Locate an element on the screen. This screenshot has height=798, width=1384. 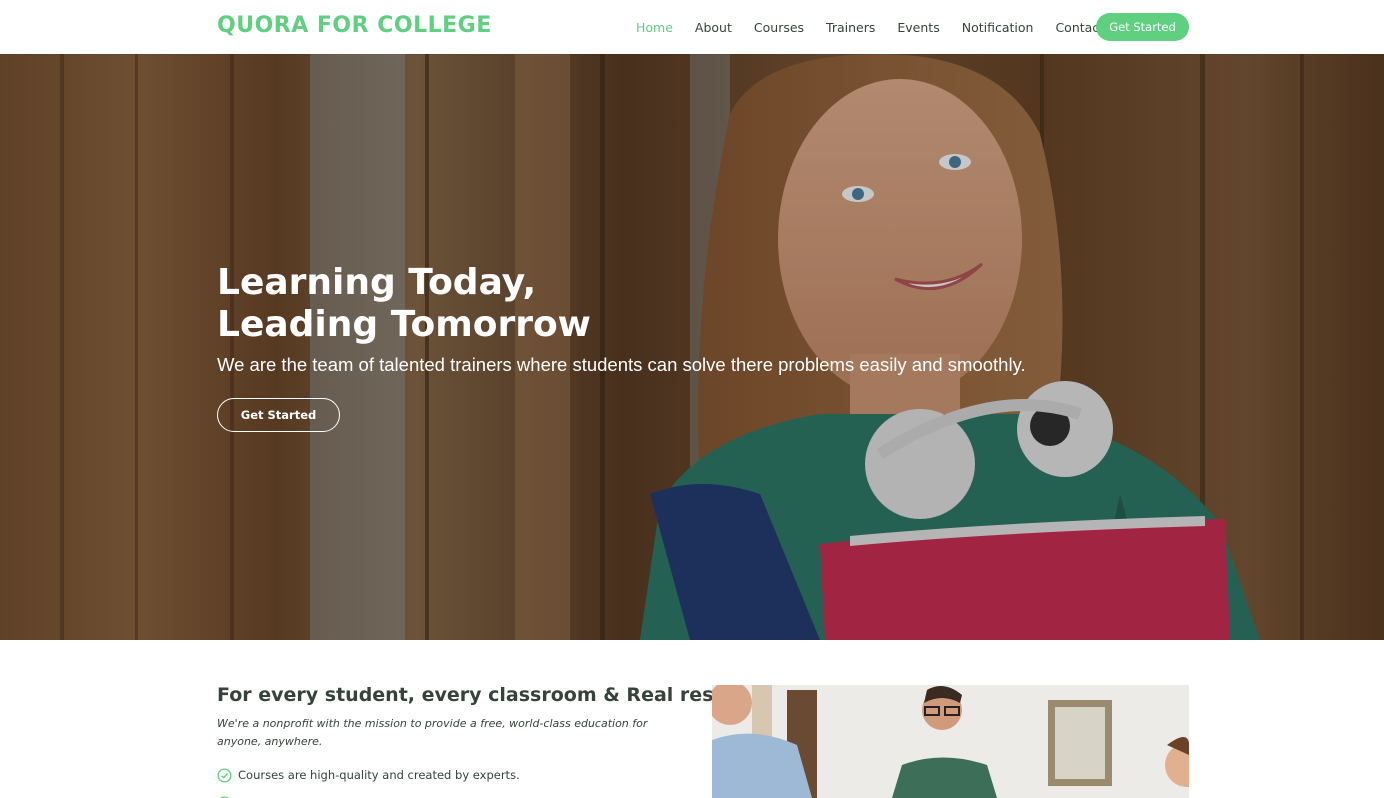
nav-events: Events is located at coordinates (918, 27).